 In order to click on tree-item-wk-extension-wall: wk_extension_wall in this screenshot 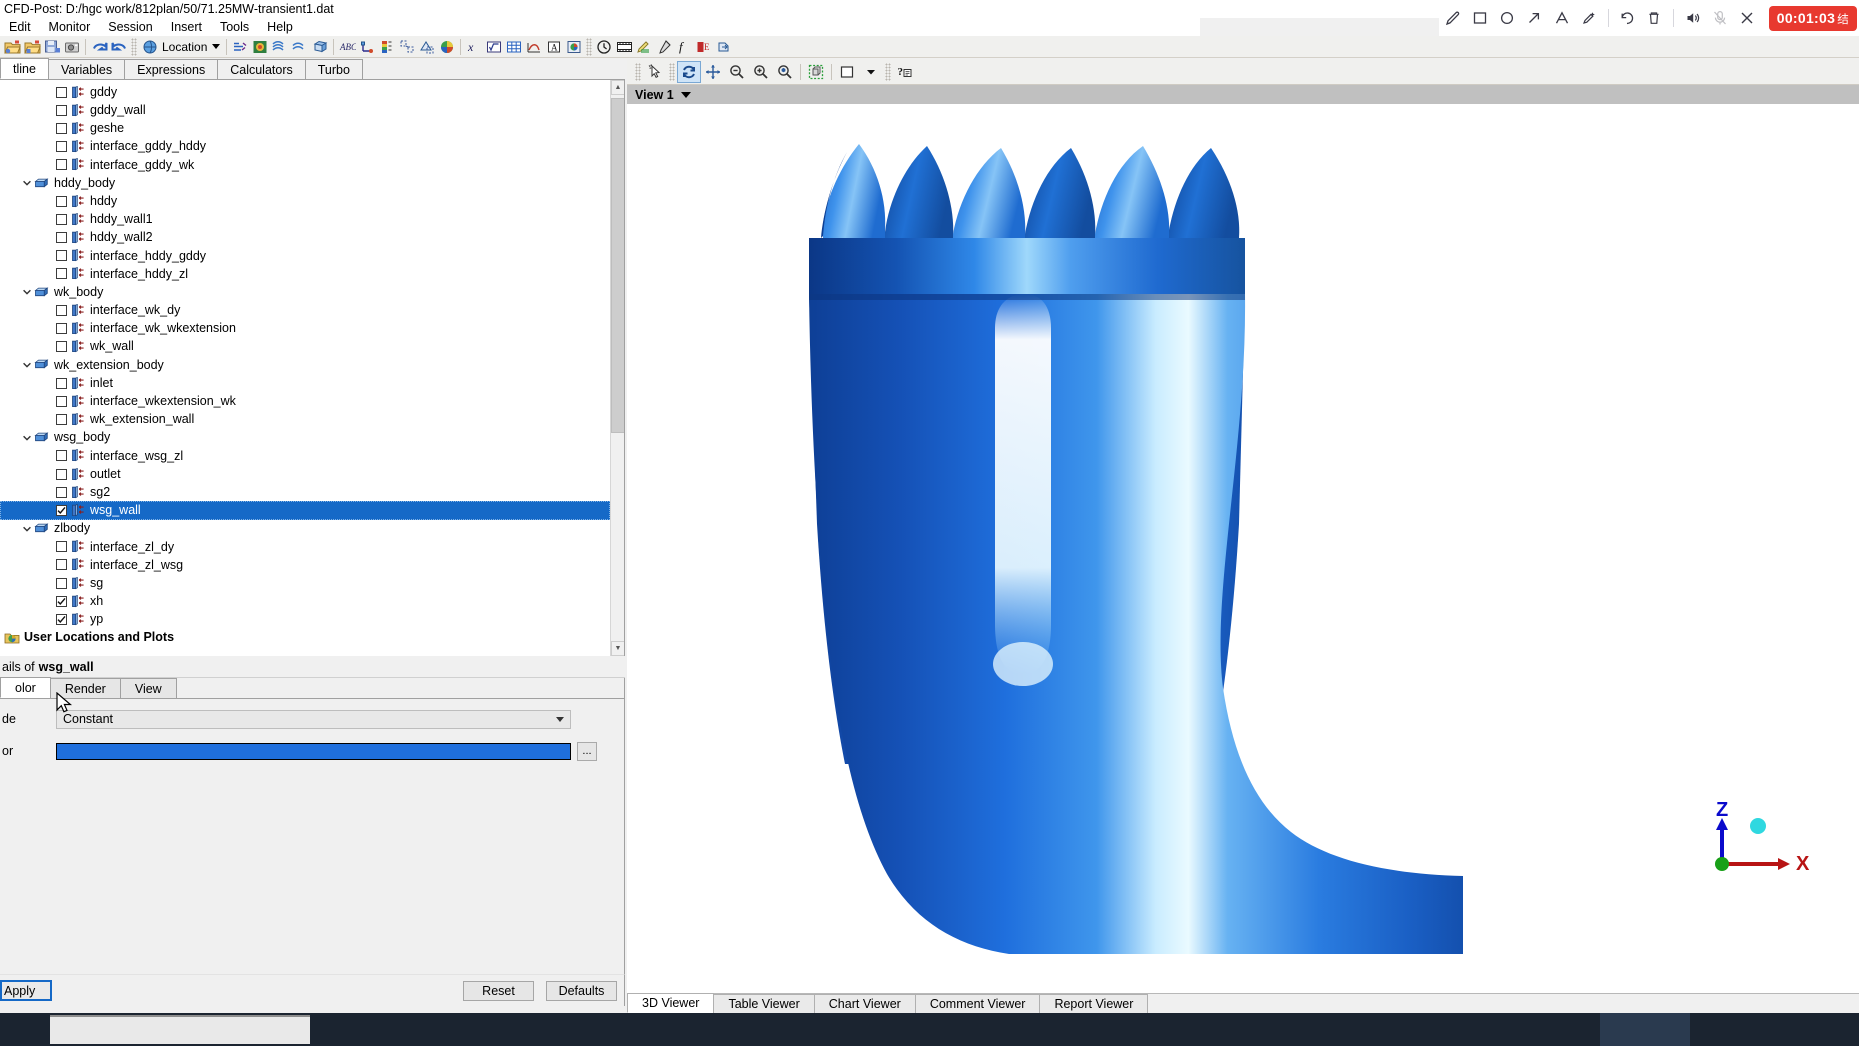, I will do `click(305, 419)`.